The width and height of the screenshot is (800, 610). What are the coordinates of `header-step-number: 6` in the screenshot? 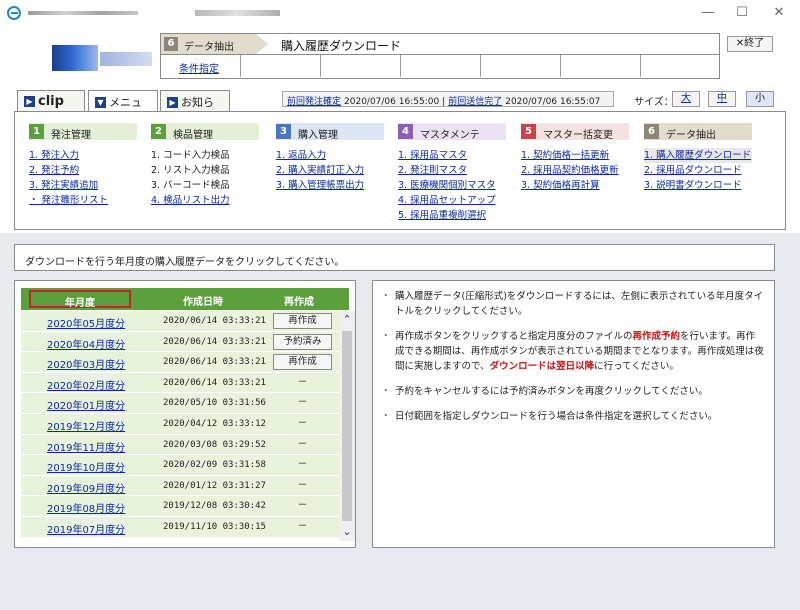 It's located at (171, 44).